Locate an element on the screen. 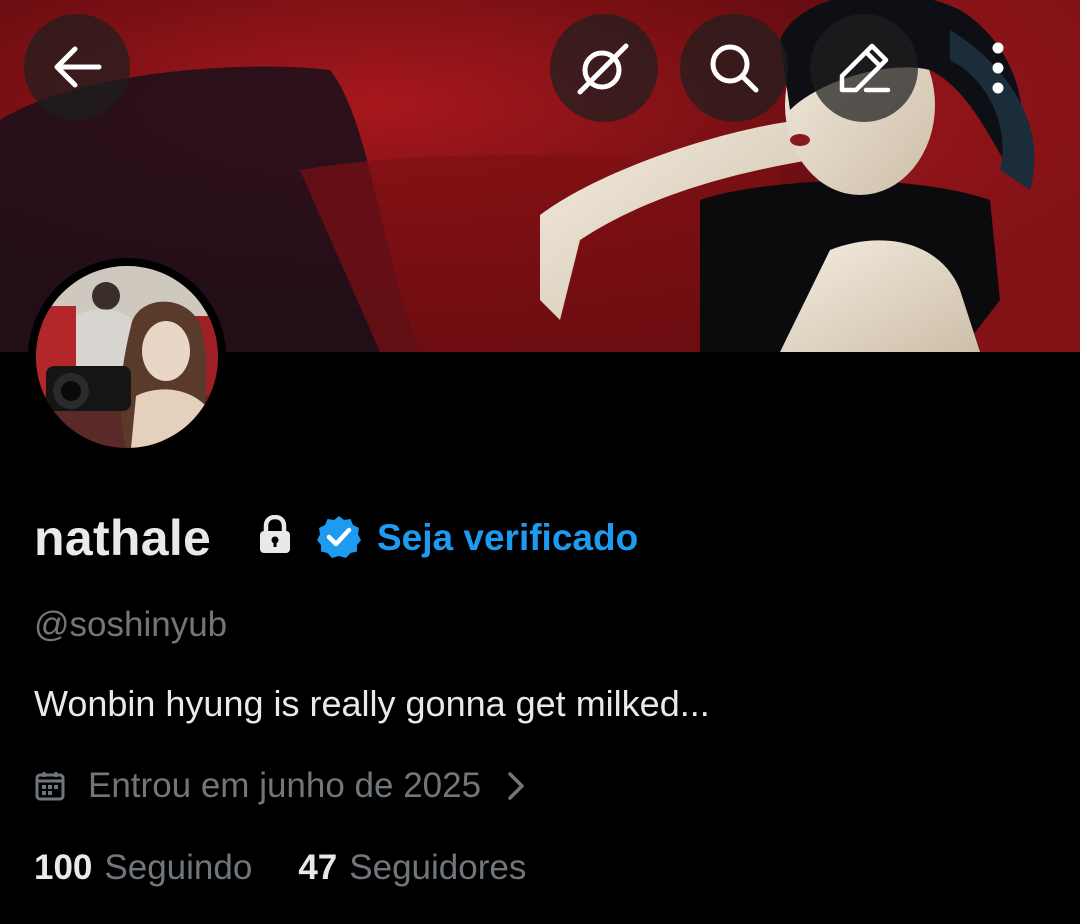 The image size is (1080, 924). search-icon is located at coordinates (734, 68).